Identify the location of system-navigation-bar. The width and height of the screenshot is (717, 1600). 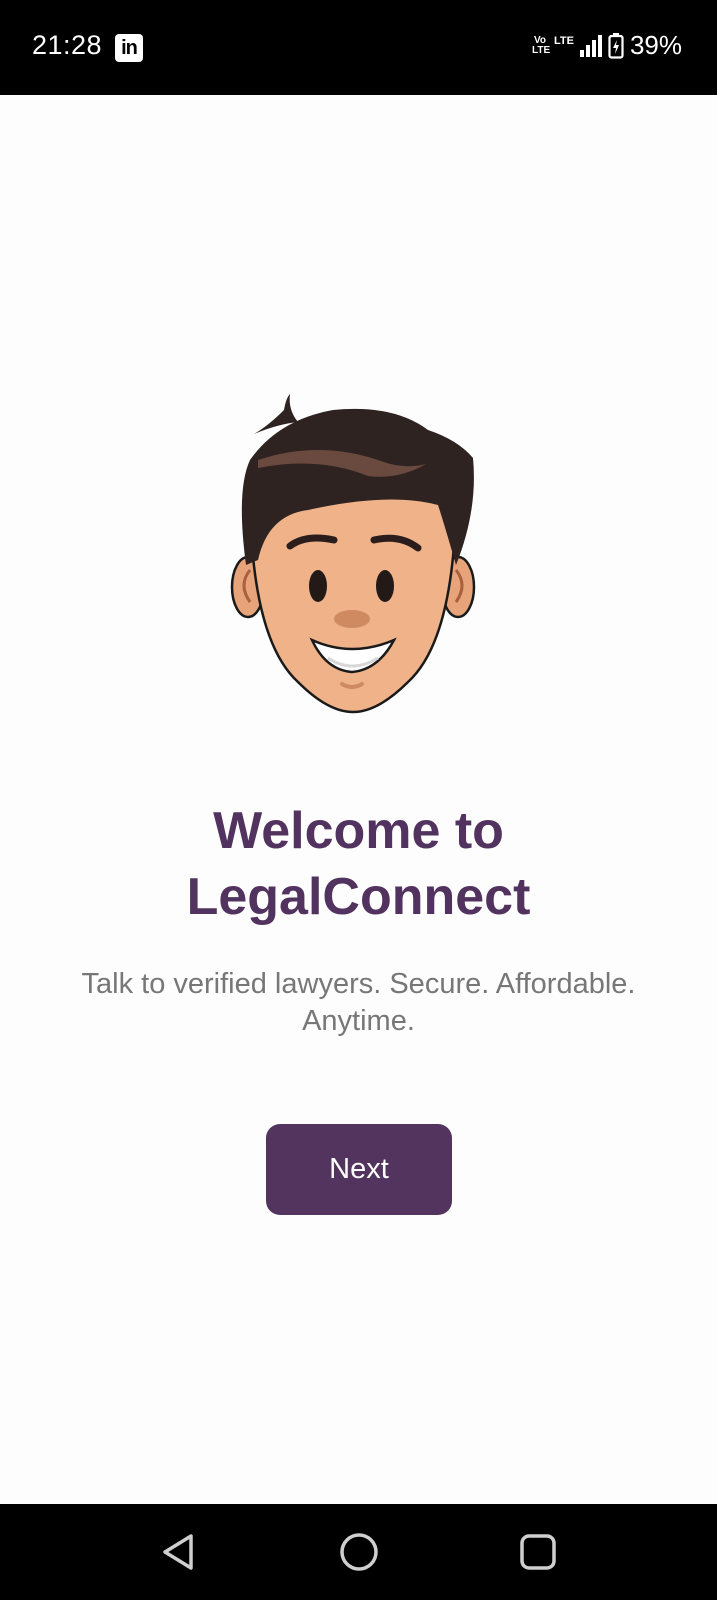
(358, 1552).